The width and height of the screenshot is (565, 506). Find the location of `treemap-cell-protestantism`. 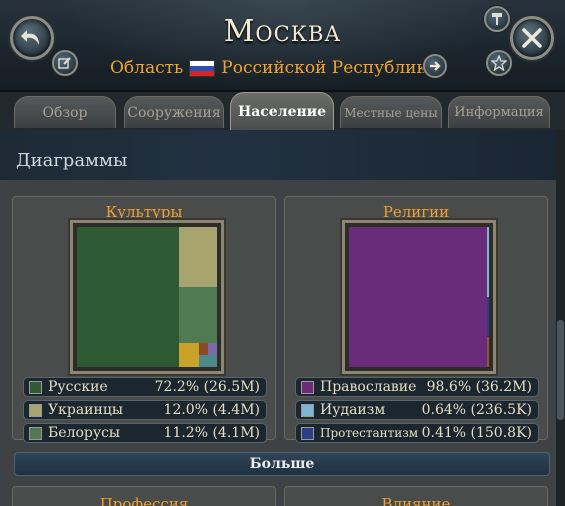

treemap-cell-protestantism is located at coordinates (488, 317).